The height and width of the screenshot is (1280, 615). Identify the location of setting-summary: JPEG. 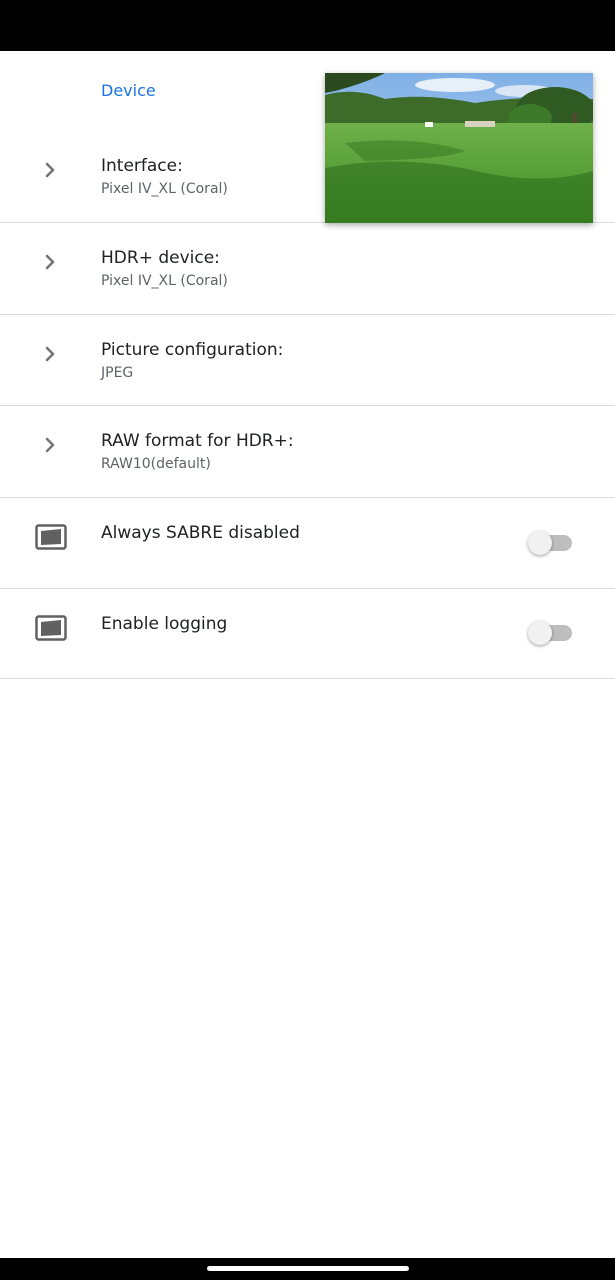
(117, 373).